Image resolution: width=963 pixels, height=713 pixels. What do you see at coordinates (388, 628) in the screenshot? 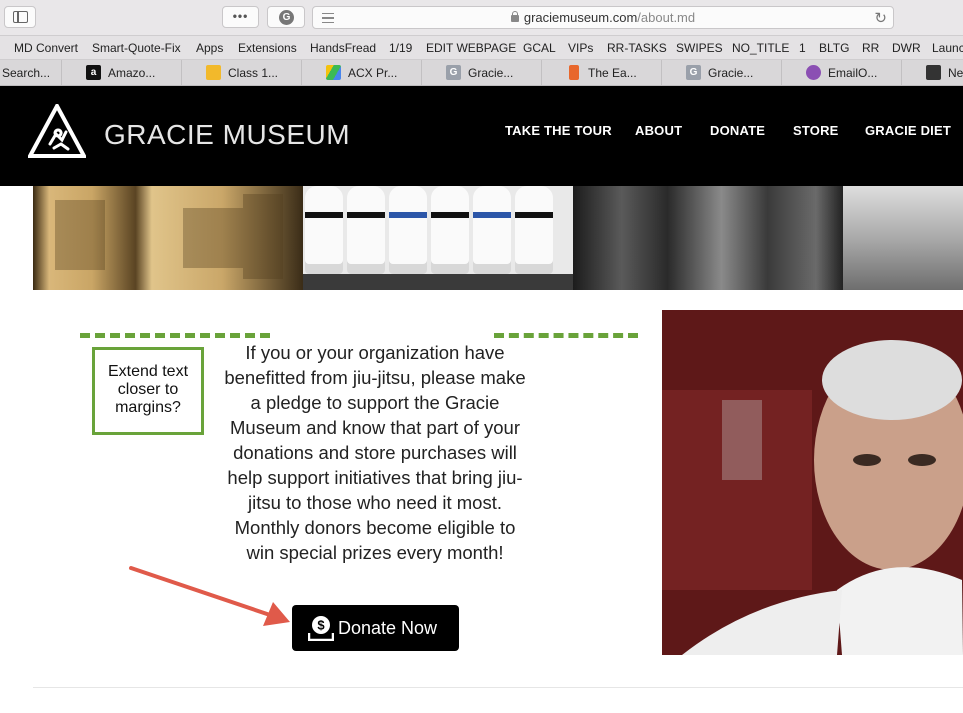
I see `donate-label: Donate Now` at bounding box center [388, 628].